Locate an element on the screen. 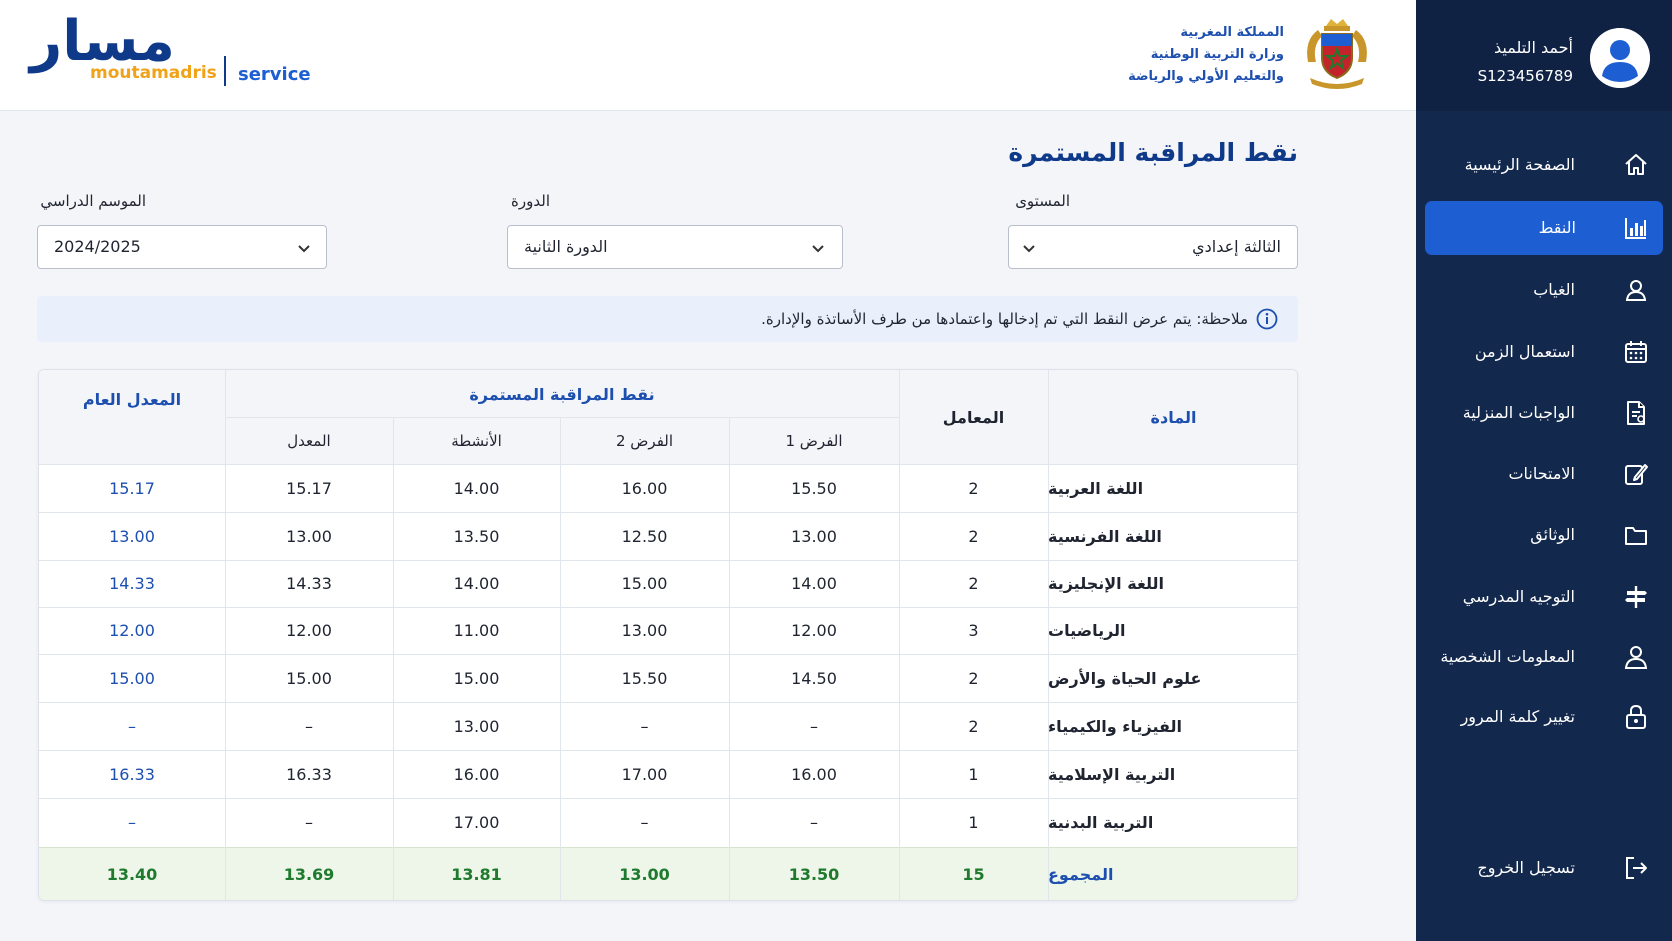 This screenshot has height=941, width=1672. sidebar-label-exams: الامتحانات is located at coordinates (1541, 473).